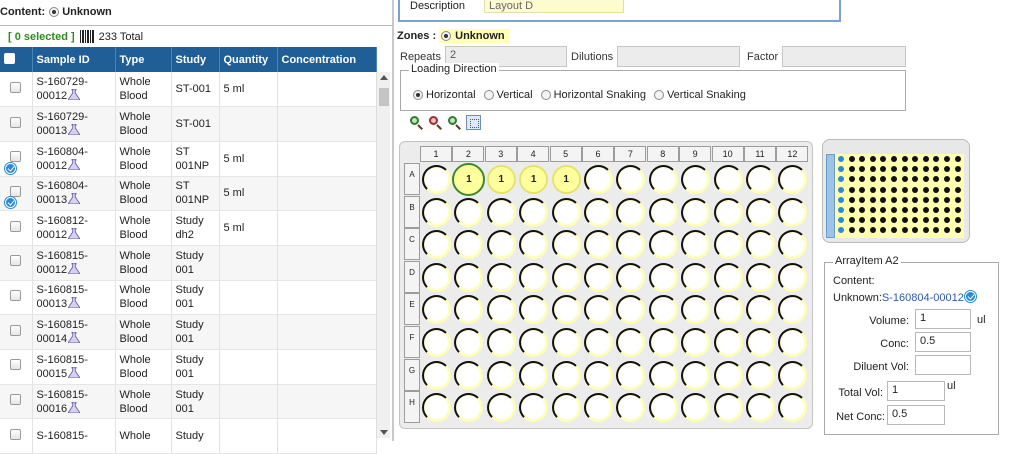 Image resolution: width=1009 pixels, height=454 pixels. Describe the element at coordinates (631, 179) in the screenshot. I see `well-A7` at that location.